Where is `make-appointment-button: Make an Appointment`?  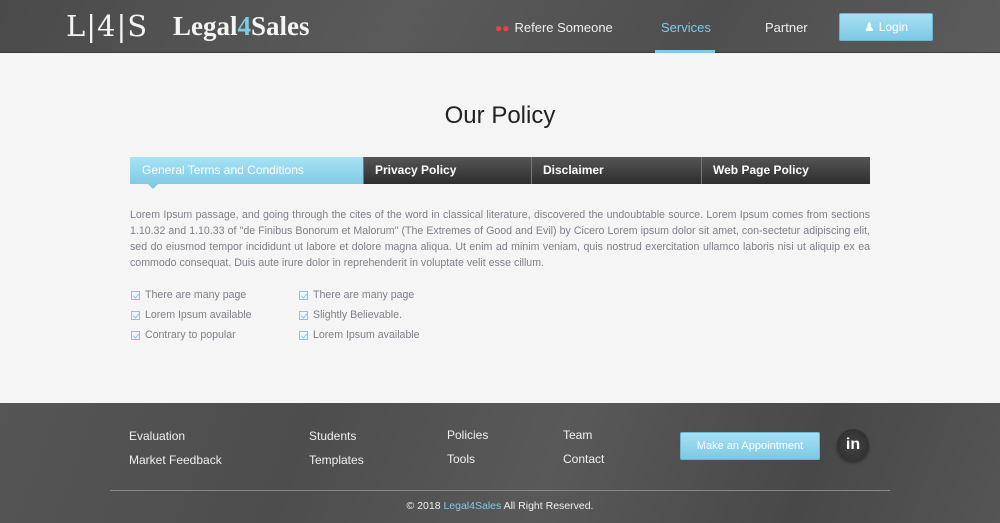
make-appointment-button: Make an Appointment is located at coordinates (750, 446).